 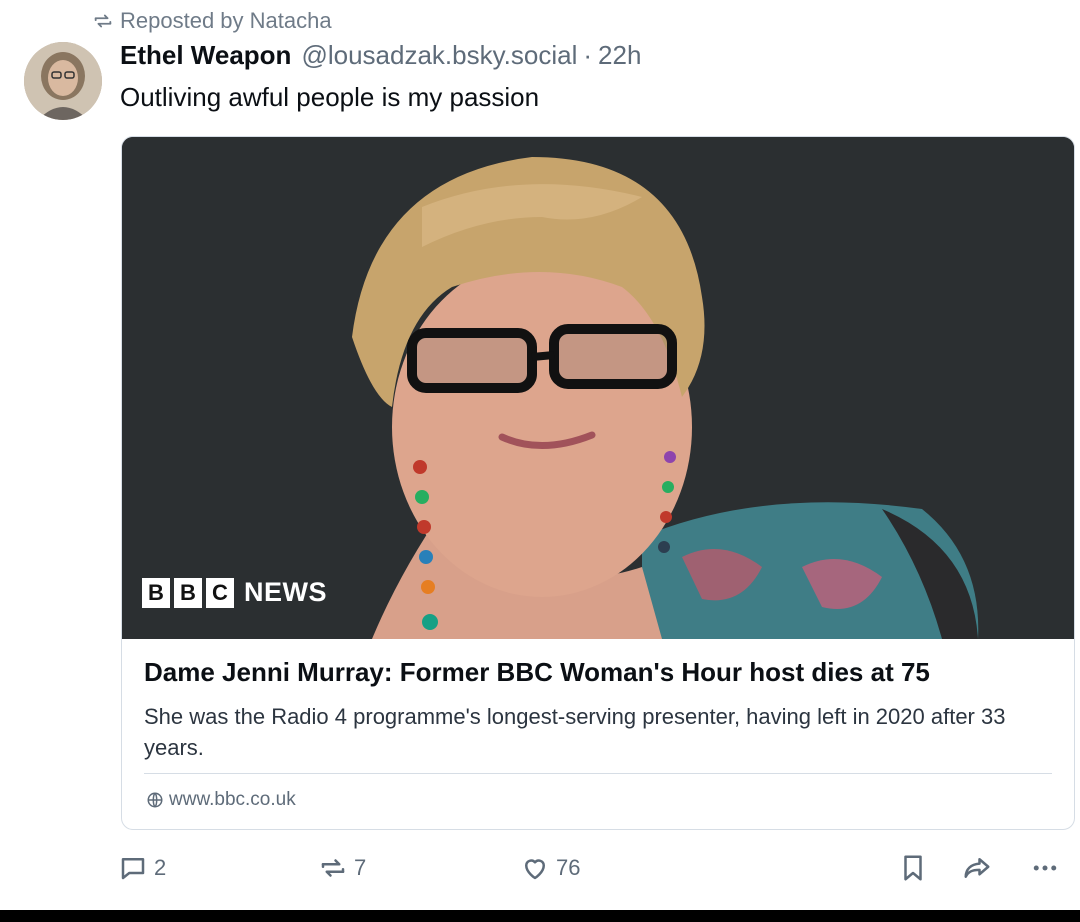 I want to click on author-handle: @lousadzak.bsky.social, so click(x=439, y=55).